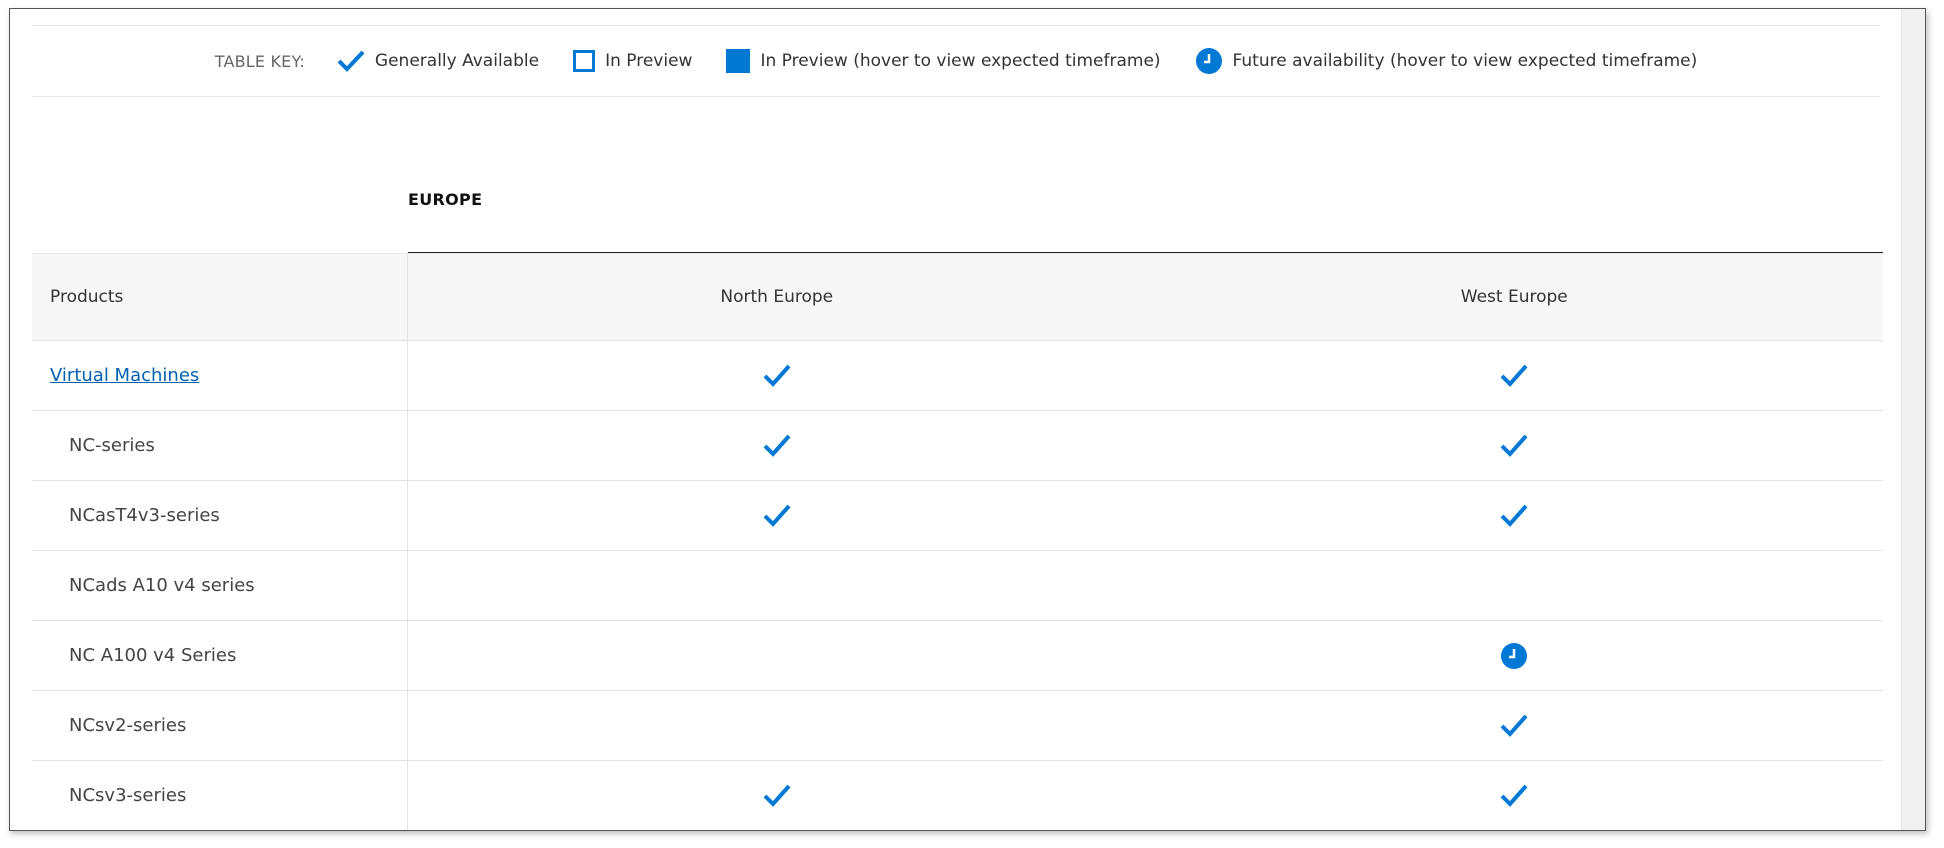 Image resolution: width=1944 pixels, height=848 pixels. I want to click on product-link-virtual-machines: Virtual Machines, so click(124, 375).